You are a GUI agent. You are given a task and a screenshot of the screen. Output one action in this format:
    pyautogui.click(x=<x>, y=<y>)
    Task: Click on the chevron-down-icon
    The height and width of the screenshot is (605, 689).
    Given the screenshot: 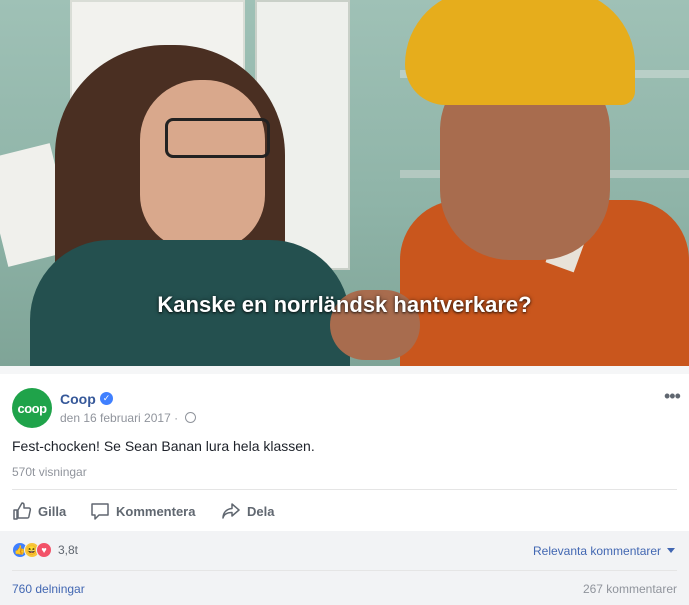 What is the action you would take?
    pyautogui.click(x=671, y=550)
    